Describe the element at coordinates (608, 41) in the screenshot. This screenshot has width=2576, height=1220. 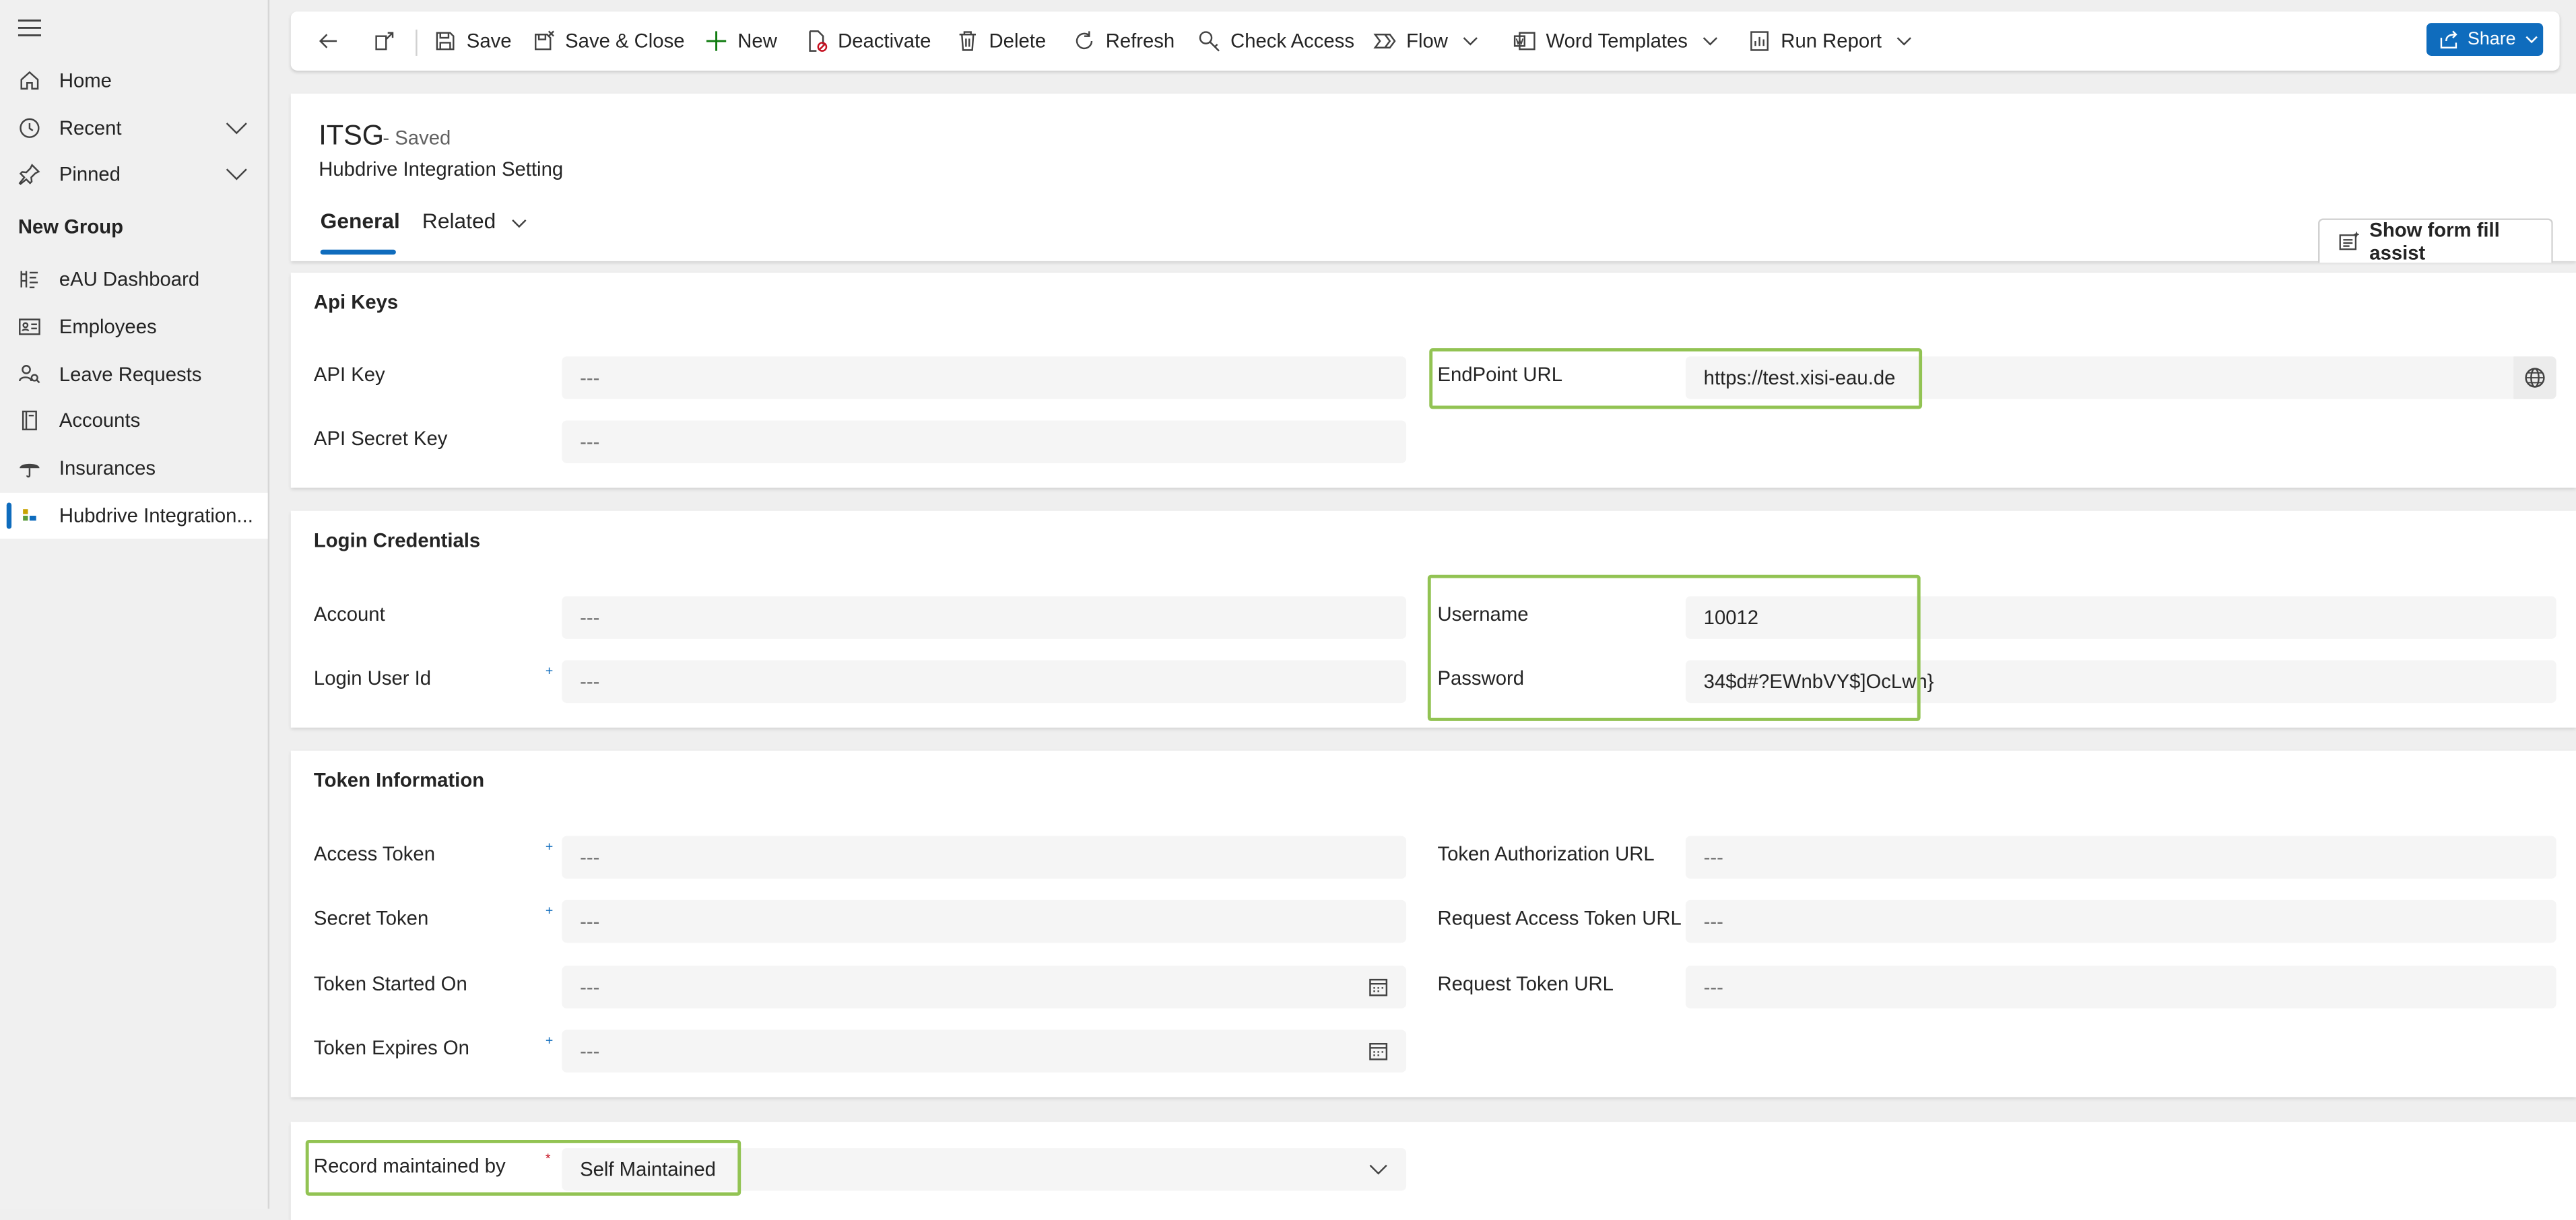
I see `save-close-button: Save & Close` at that location.